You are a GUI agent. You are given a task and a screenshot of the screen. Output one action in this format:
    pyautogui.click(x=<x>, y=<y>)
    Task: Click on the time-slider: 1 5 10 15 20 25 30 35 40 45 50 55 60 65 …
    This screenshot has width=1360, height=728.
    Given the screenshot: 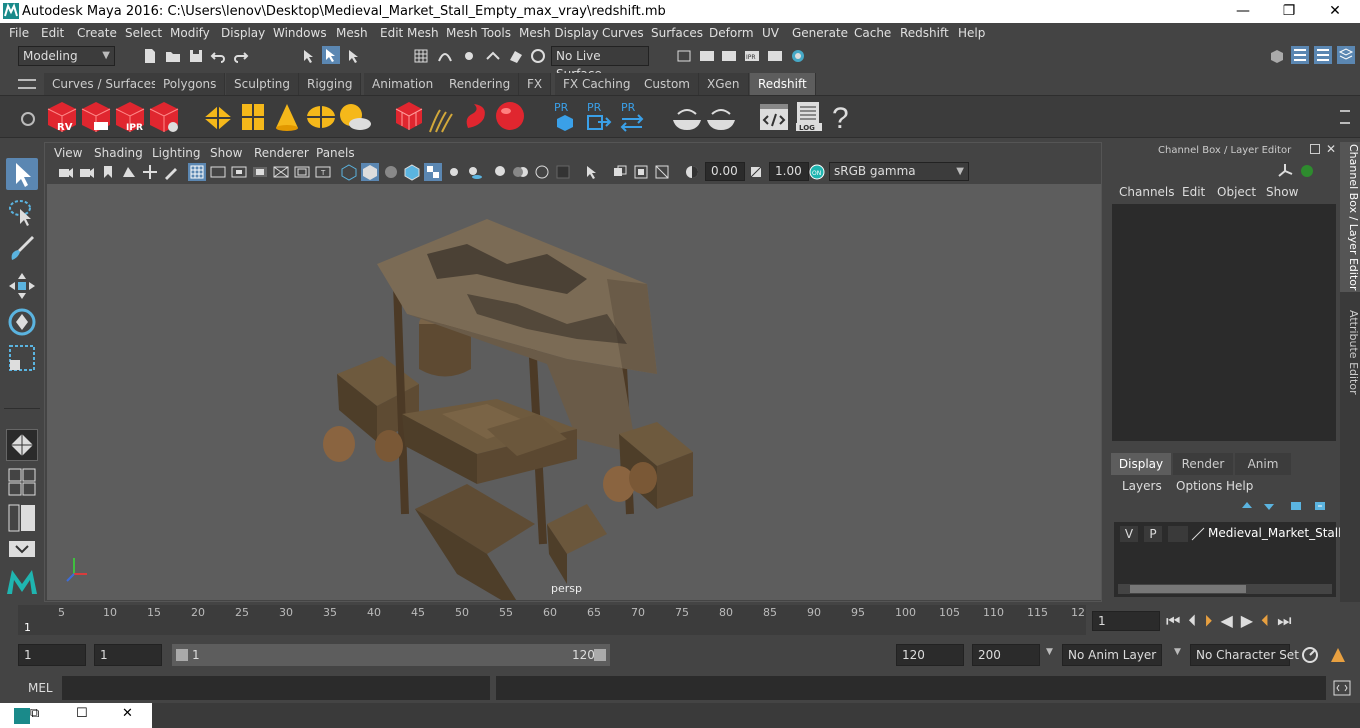 What is the action you would take?
    pyautogui.click(x=680, y=620)
    